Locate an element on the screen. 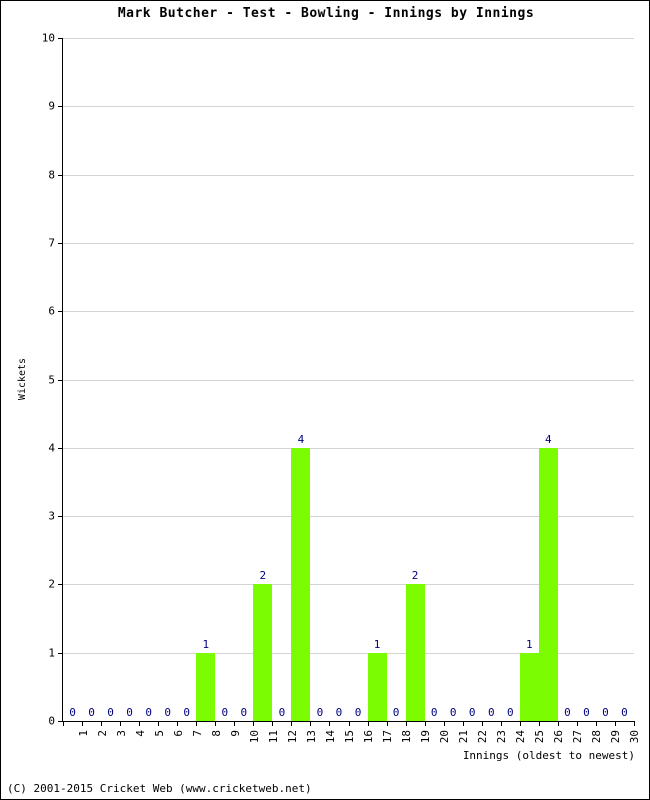  x-axis-tick-label: 17 is located at coordinates (388, 737).